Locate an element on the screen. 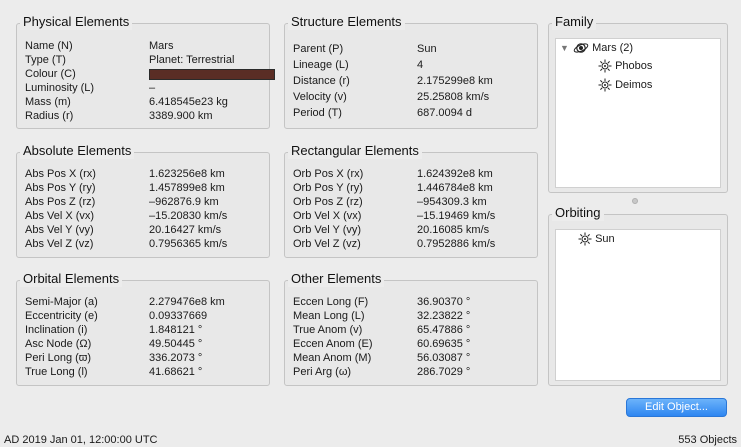 This screenshot has width=741, height=447. row-label: Abs Vel Z (vz) is located at coordinates (59, 244).